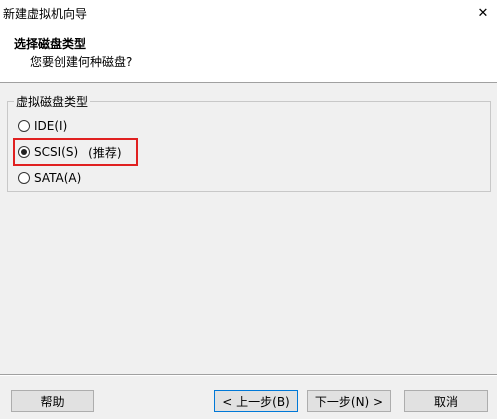  What do you see at coordinates (248, 375) in the screenshot?
I see `footer-divider` at bounding box center [248, 375].